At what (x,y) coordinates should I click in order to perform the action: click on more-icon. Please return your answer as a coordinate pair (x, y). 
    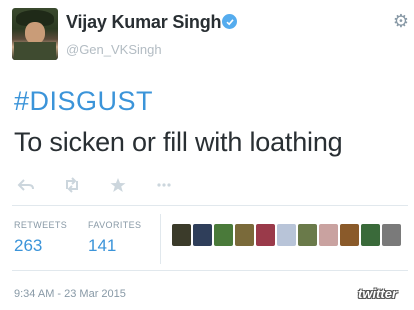
    Looking at the image, I should click on (164, 185).